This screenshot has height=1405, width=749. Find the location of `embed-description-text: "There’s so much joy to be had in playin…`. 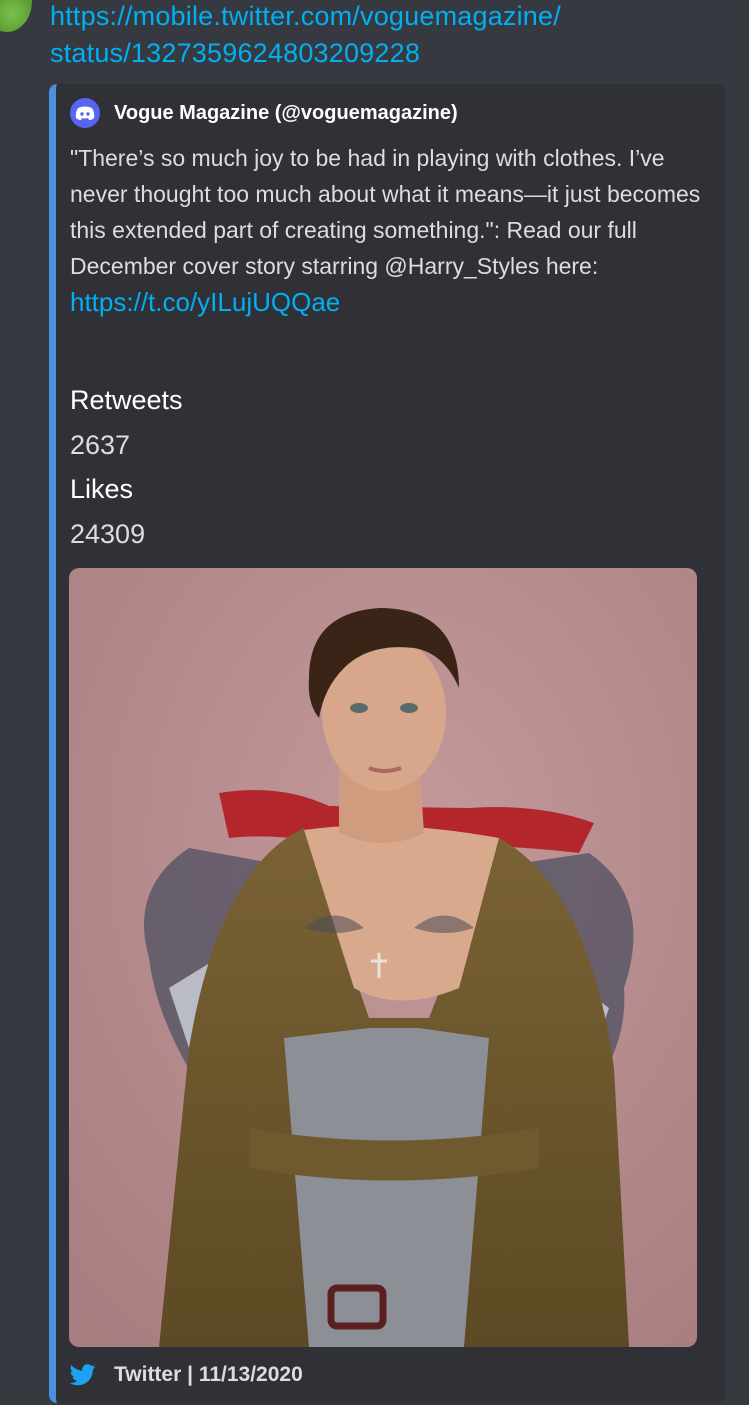

embed-description-text: "There’s so much joy to be had in playin… is located at coordinates (385, 212).